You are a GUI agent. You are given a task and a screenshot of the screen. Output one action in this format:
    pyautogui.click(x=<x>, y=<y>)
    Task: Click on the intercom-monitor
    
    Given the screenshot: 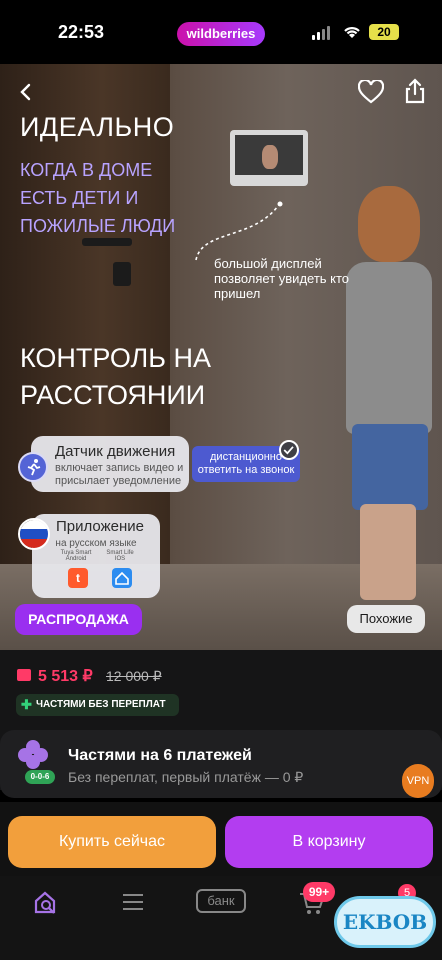 What is the action you would take?
    pyautogui.click(x=269, y=158)
    